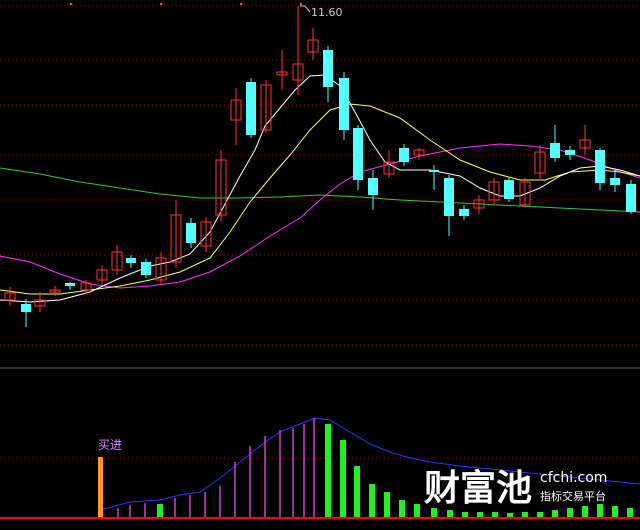 Image resolution: width=640 pixels, height=530 pixels. Describe the element at coordinates (100, 487) in the screenshot. I see `buy-signal-bar` at that location.